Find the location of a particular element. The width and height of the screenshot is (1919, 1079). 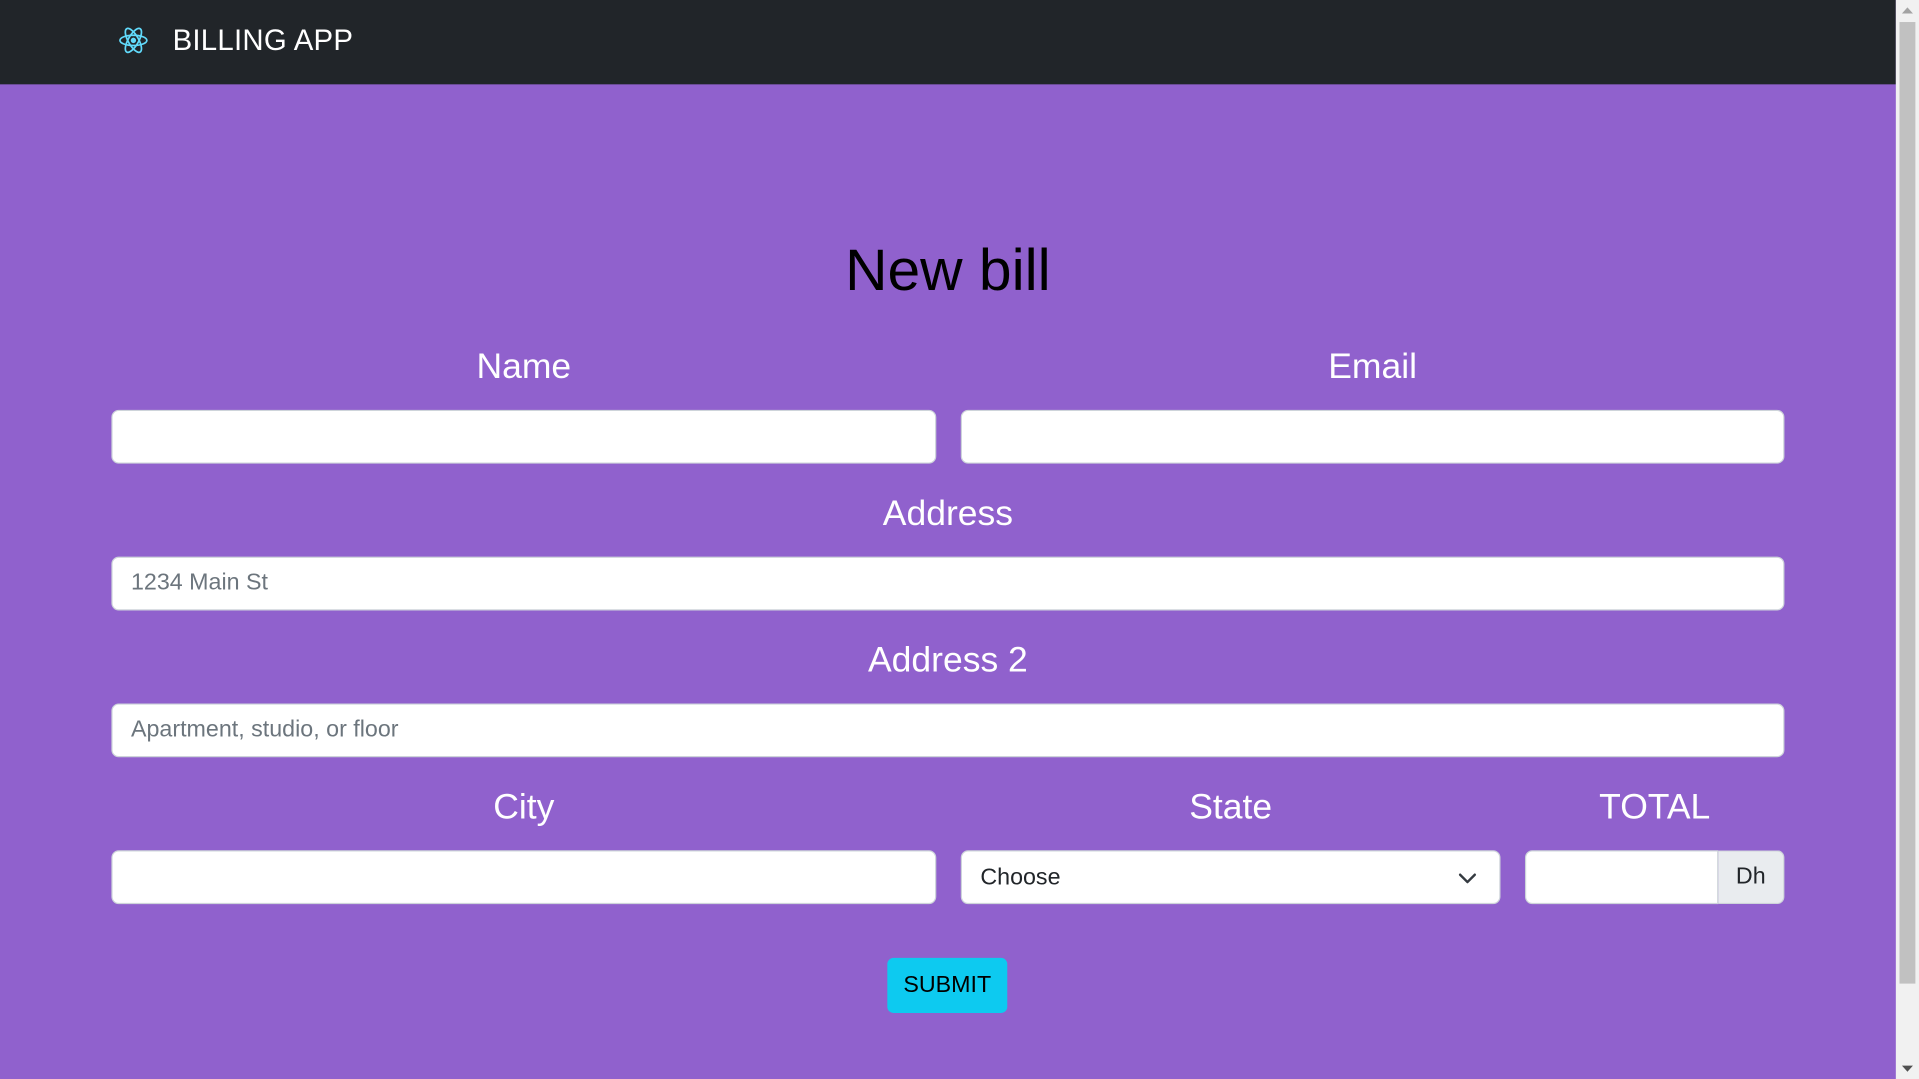

state-label: State is located at coordinates (1231, 807).